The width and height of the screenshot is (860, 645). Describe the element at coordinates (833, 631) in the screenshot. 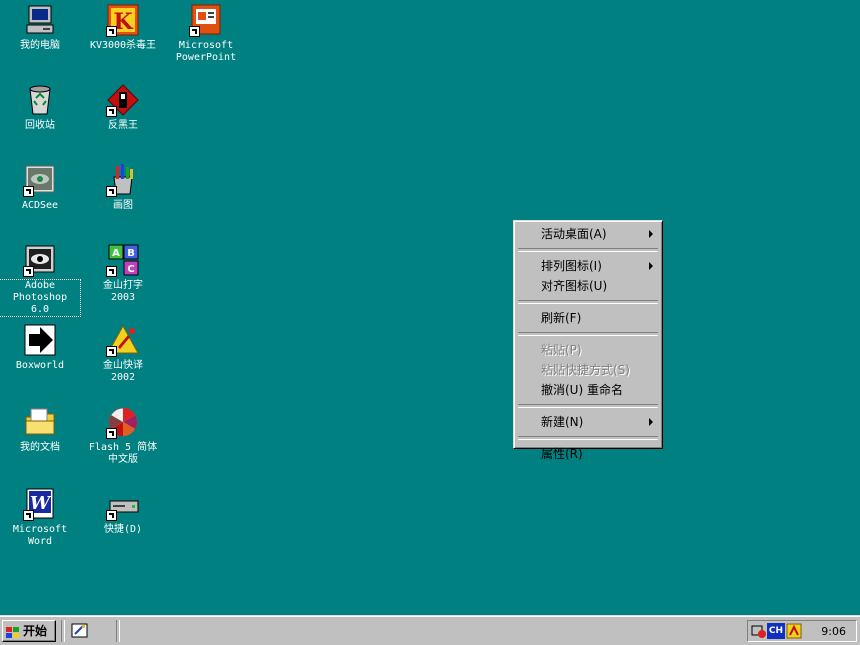

I see `clock: 9:06` at that location.